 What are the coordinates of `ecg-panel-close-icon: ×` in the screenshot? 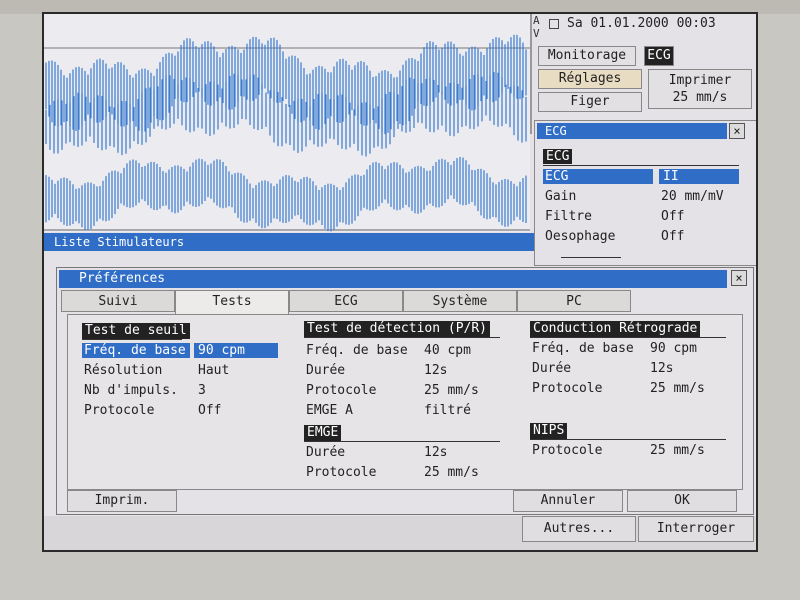 It's located at (737, 131).